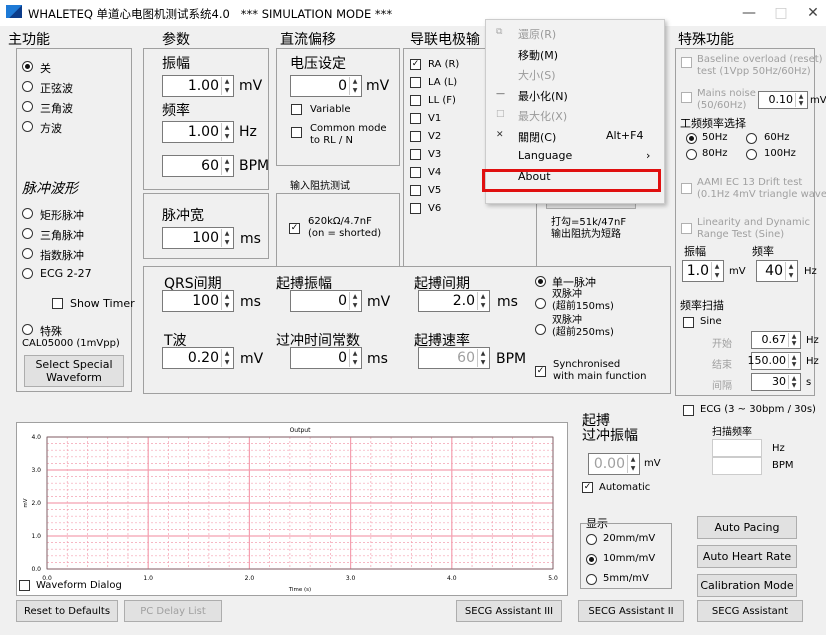 Image resolution: width=826 pixels, height=635 pixels. Describe the element at coordinates (587, 487) in the screenshot. I see `automatic-checkbox: ✓` at that location.